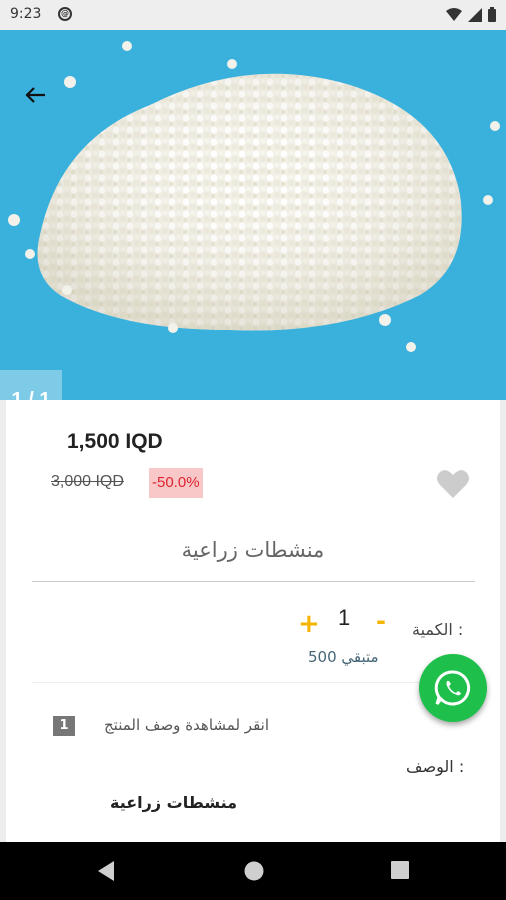  What do you see at coordinates (438, 629) in the screenshot?
I see `quantity-label: الكمية :` at bounding box center [438, 629].